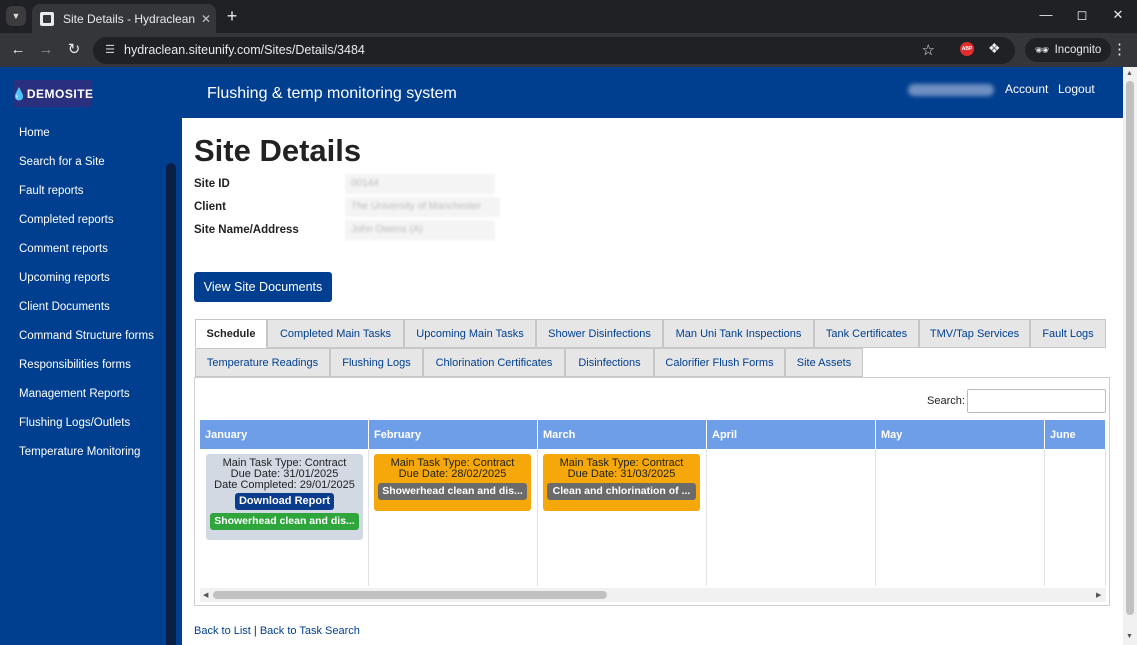 The image size is (1137, 645). I want to click on browser-tab: Site Details - Hydraclean ✕, so click(124, 18).